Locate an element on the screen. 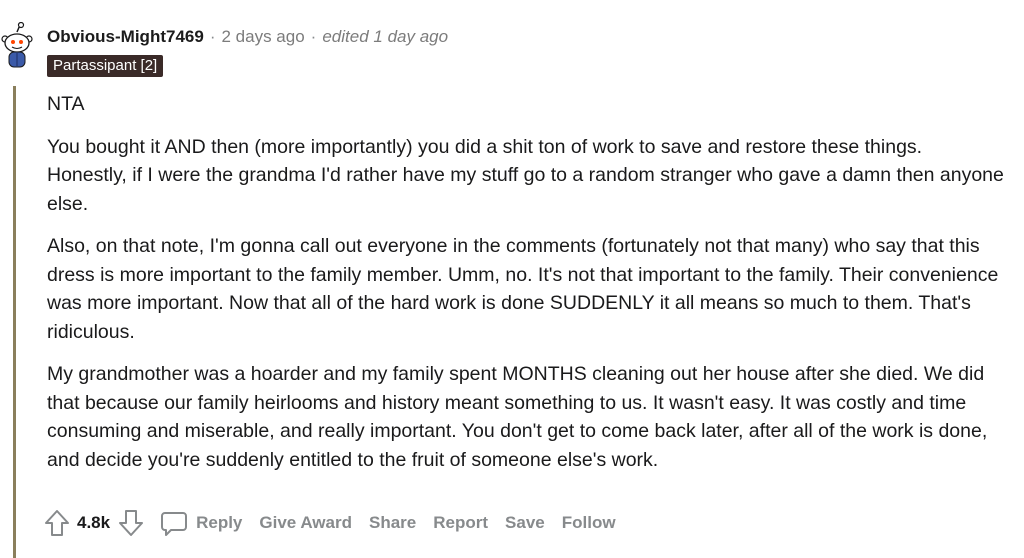  comment-paragraph: NTA is located at coordinates (66, 104).